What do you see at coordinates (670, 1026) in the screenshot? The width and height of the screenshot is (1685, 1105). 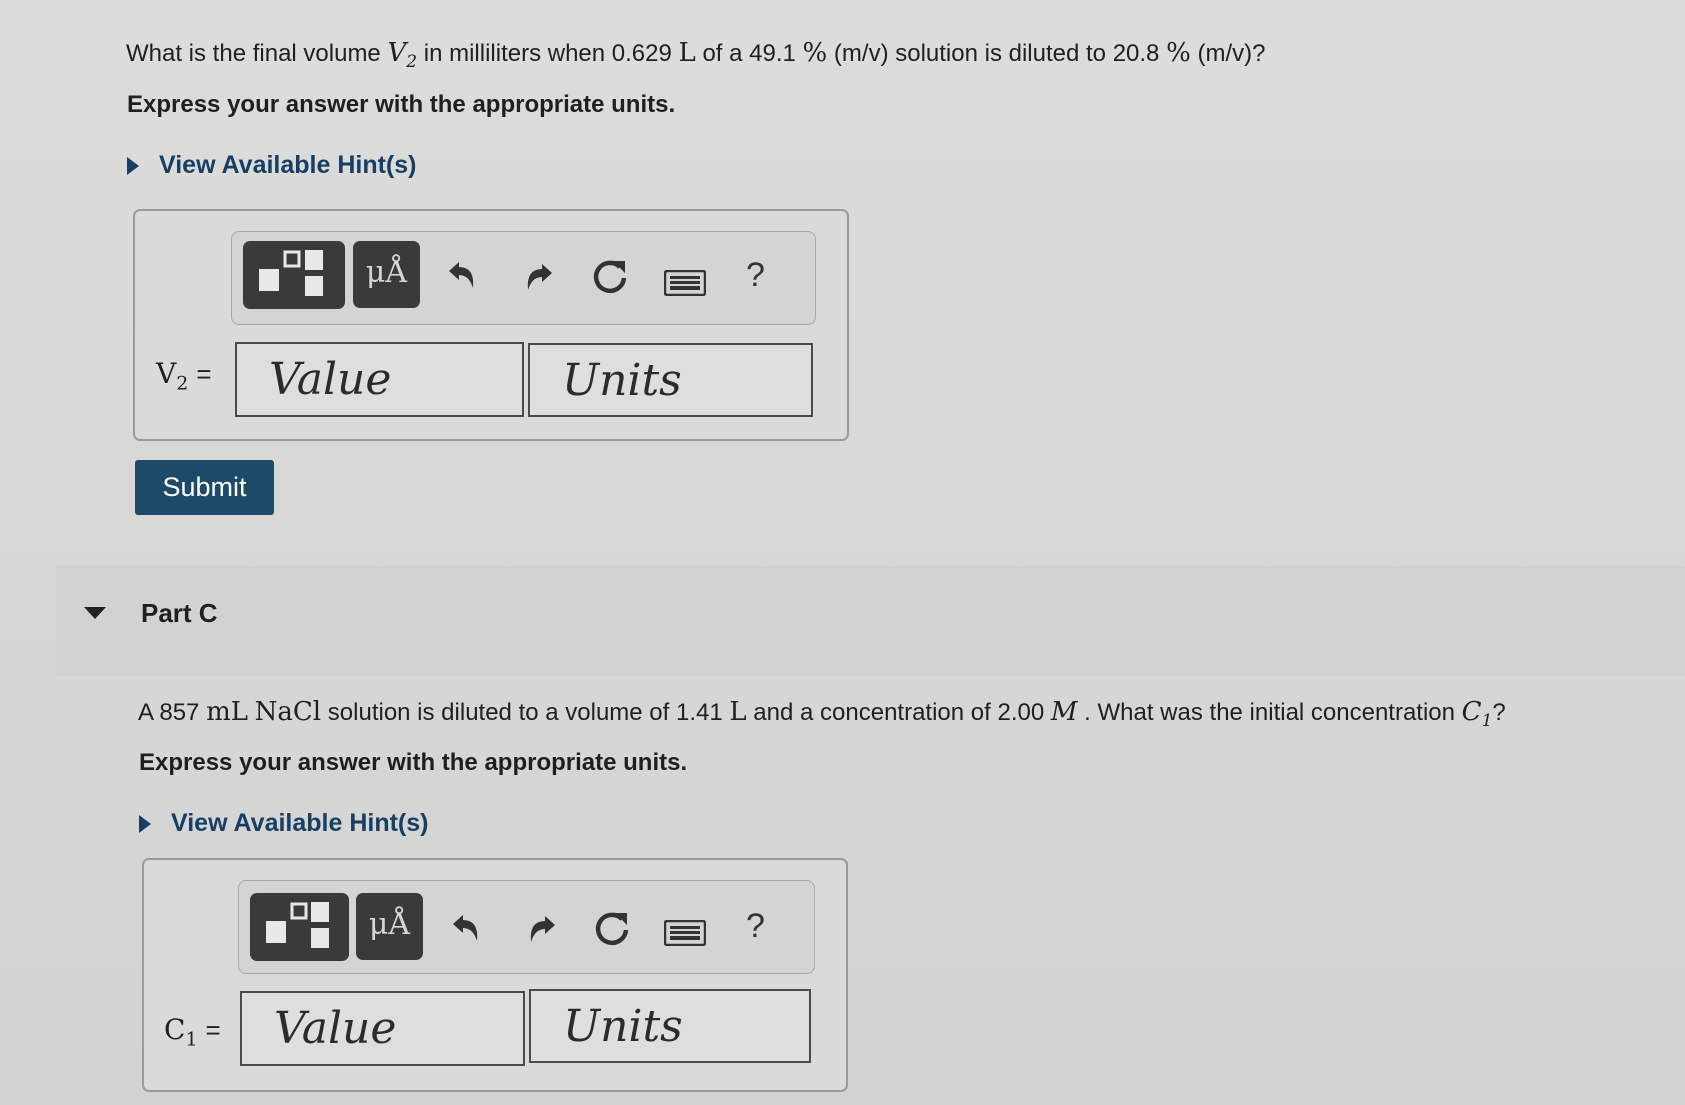 I see `part-c-units-input: Units` at bounding box center [670, 1026].